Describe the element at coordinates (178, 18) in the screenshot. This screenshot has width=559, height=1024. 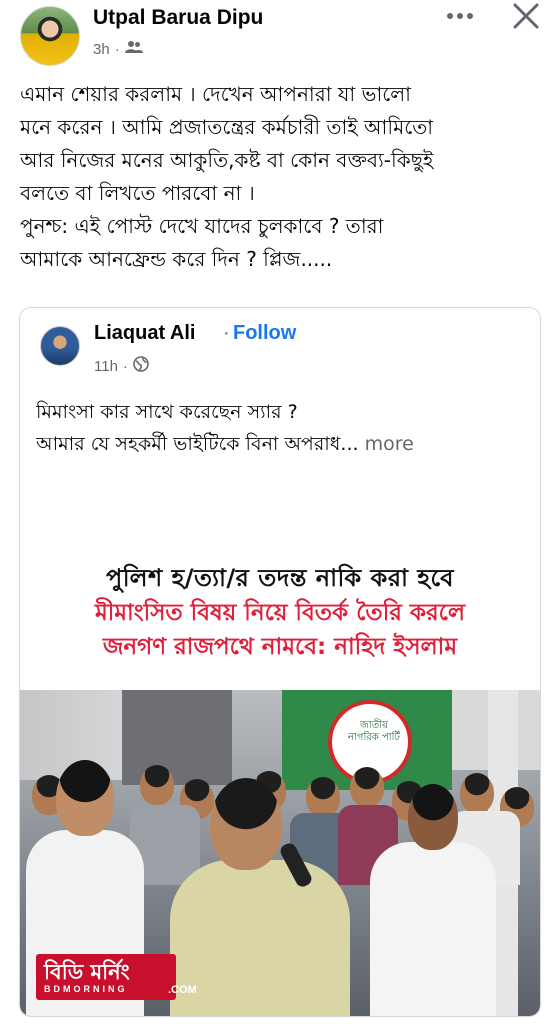
I see `author-name: Utpal Barua Dipu` at that location.